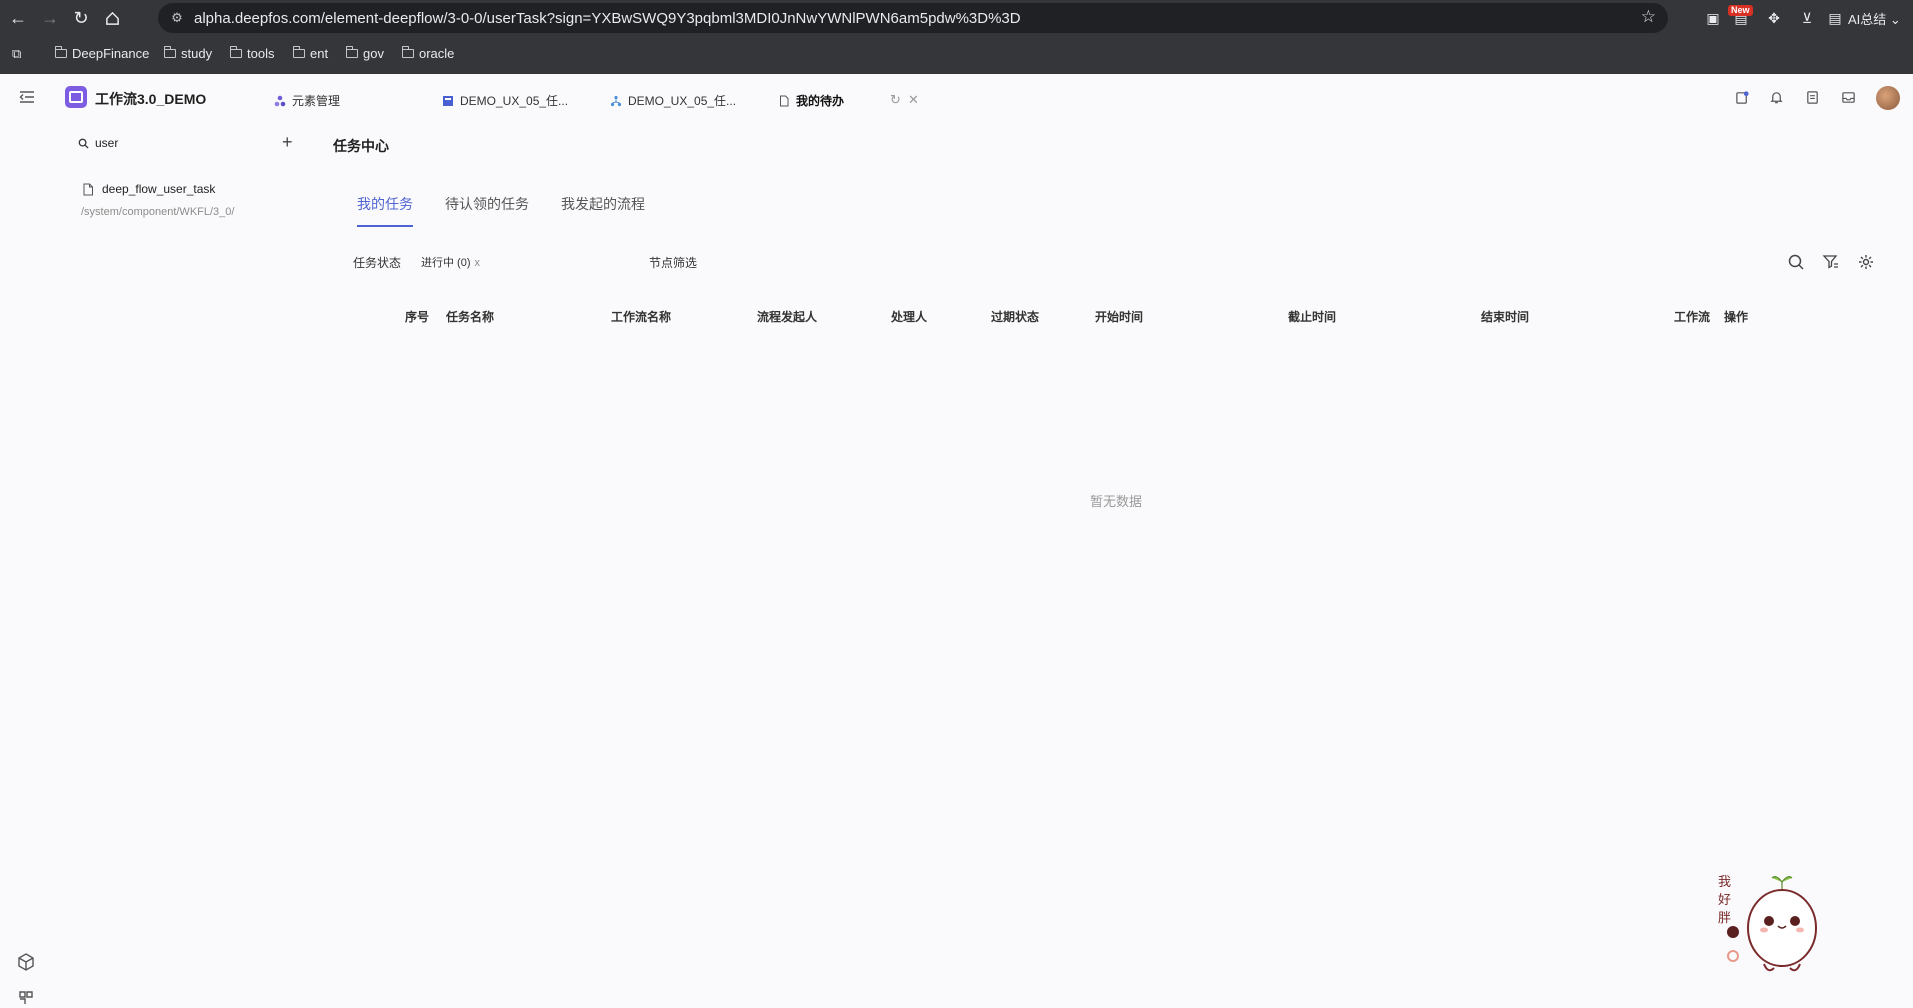  What do you see at coordinates (1742, 97) in the screenshot?
I see `task-badge-icon` at bounding box center [1742, 97].